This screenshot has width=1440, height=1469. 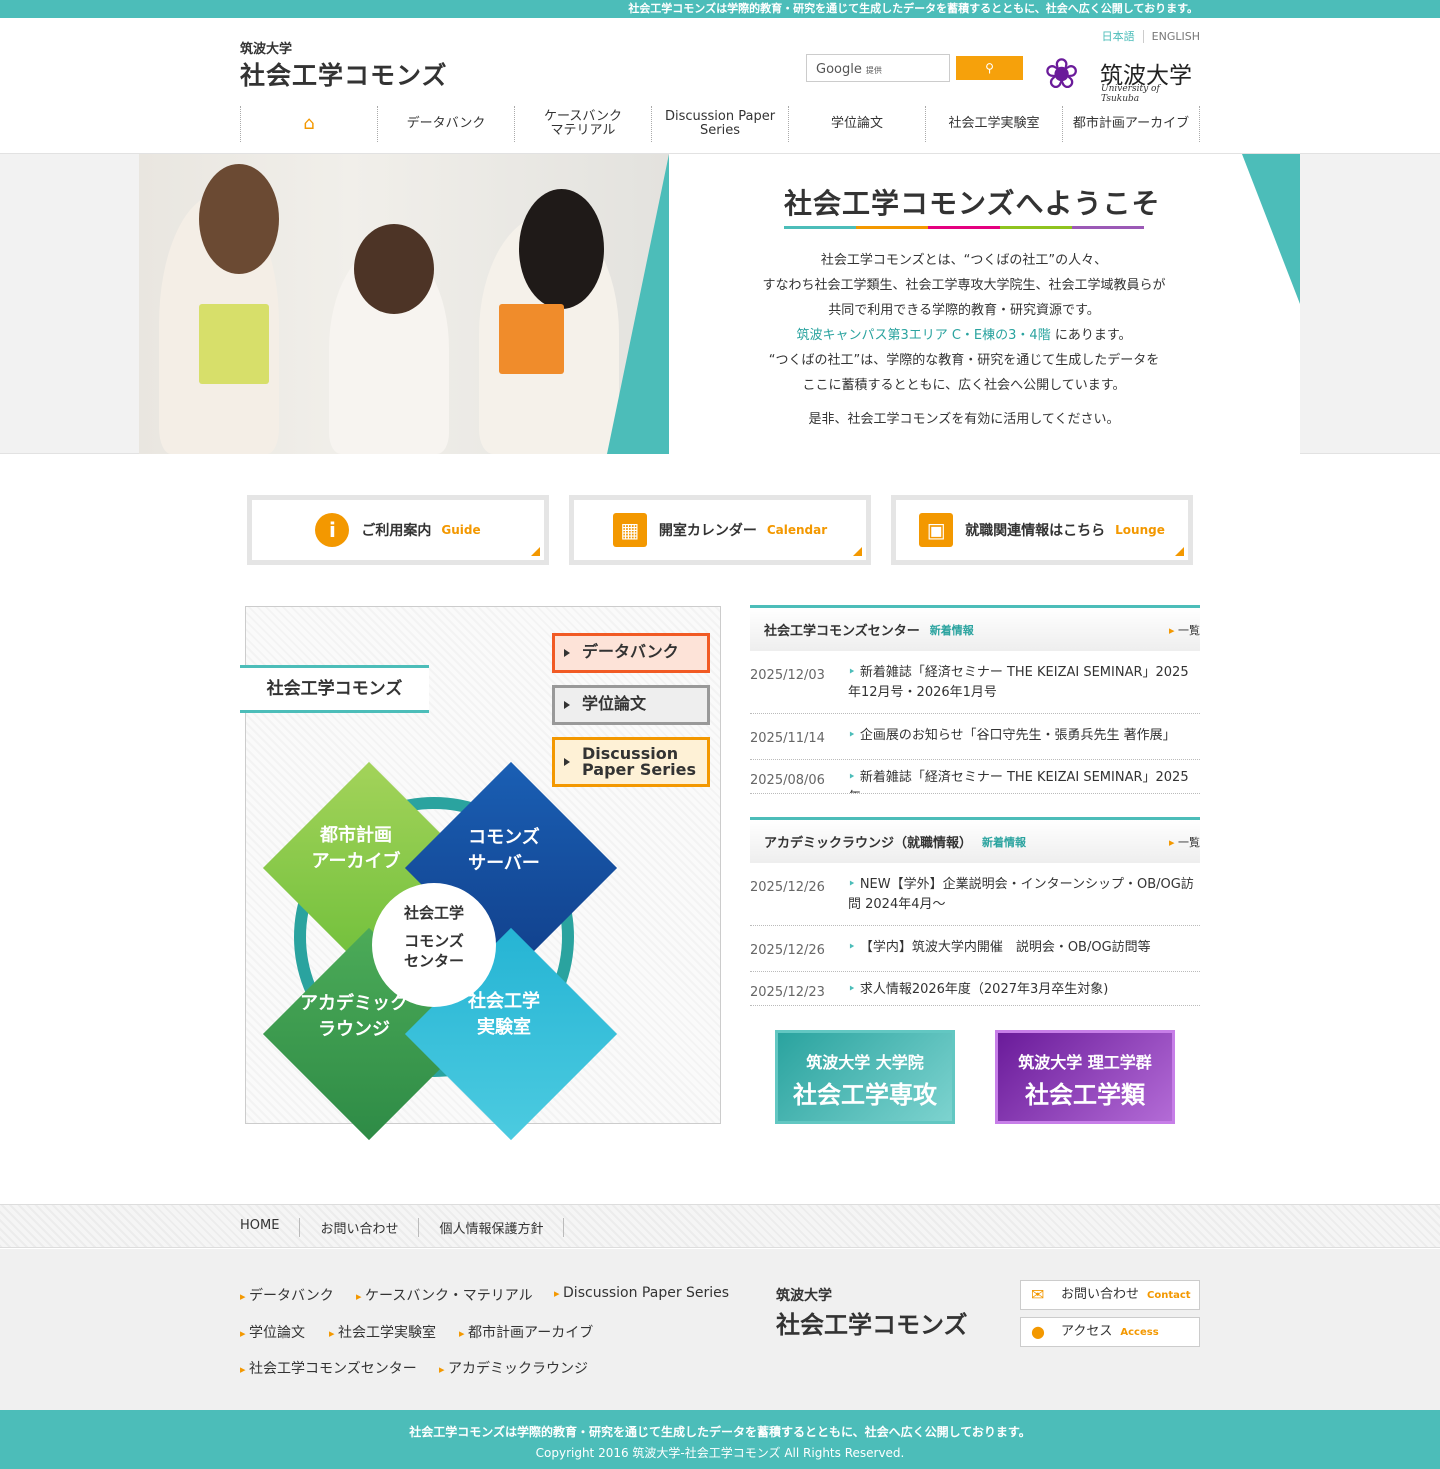 What do you see at coordinates (1085, 1077) in the screenshot?
I see `banner-college: 筑波大学 理工学群 社会工学類` at bounding box center [1085, 1077].